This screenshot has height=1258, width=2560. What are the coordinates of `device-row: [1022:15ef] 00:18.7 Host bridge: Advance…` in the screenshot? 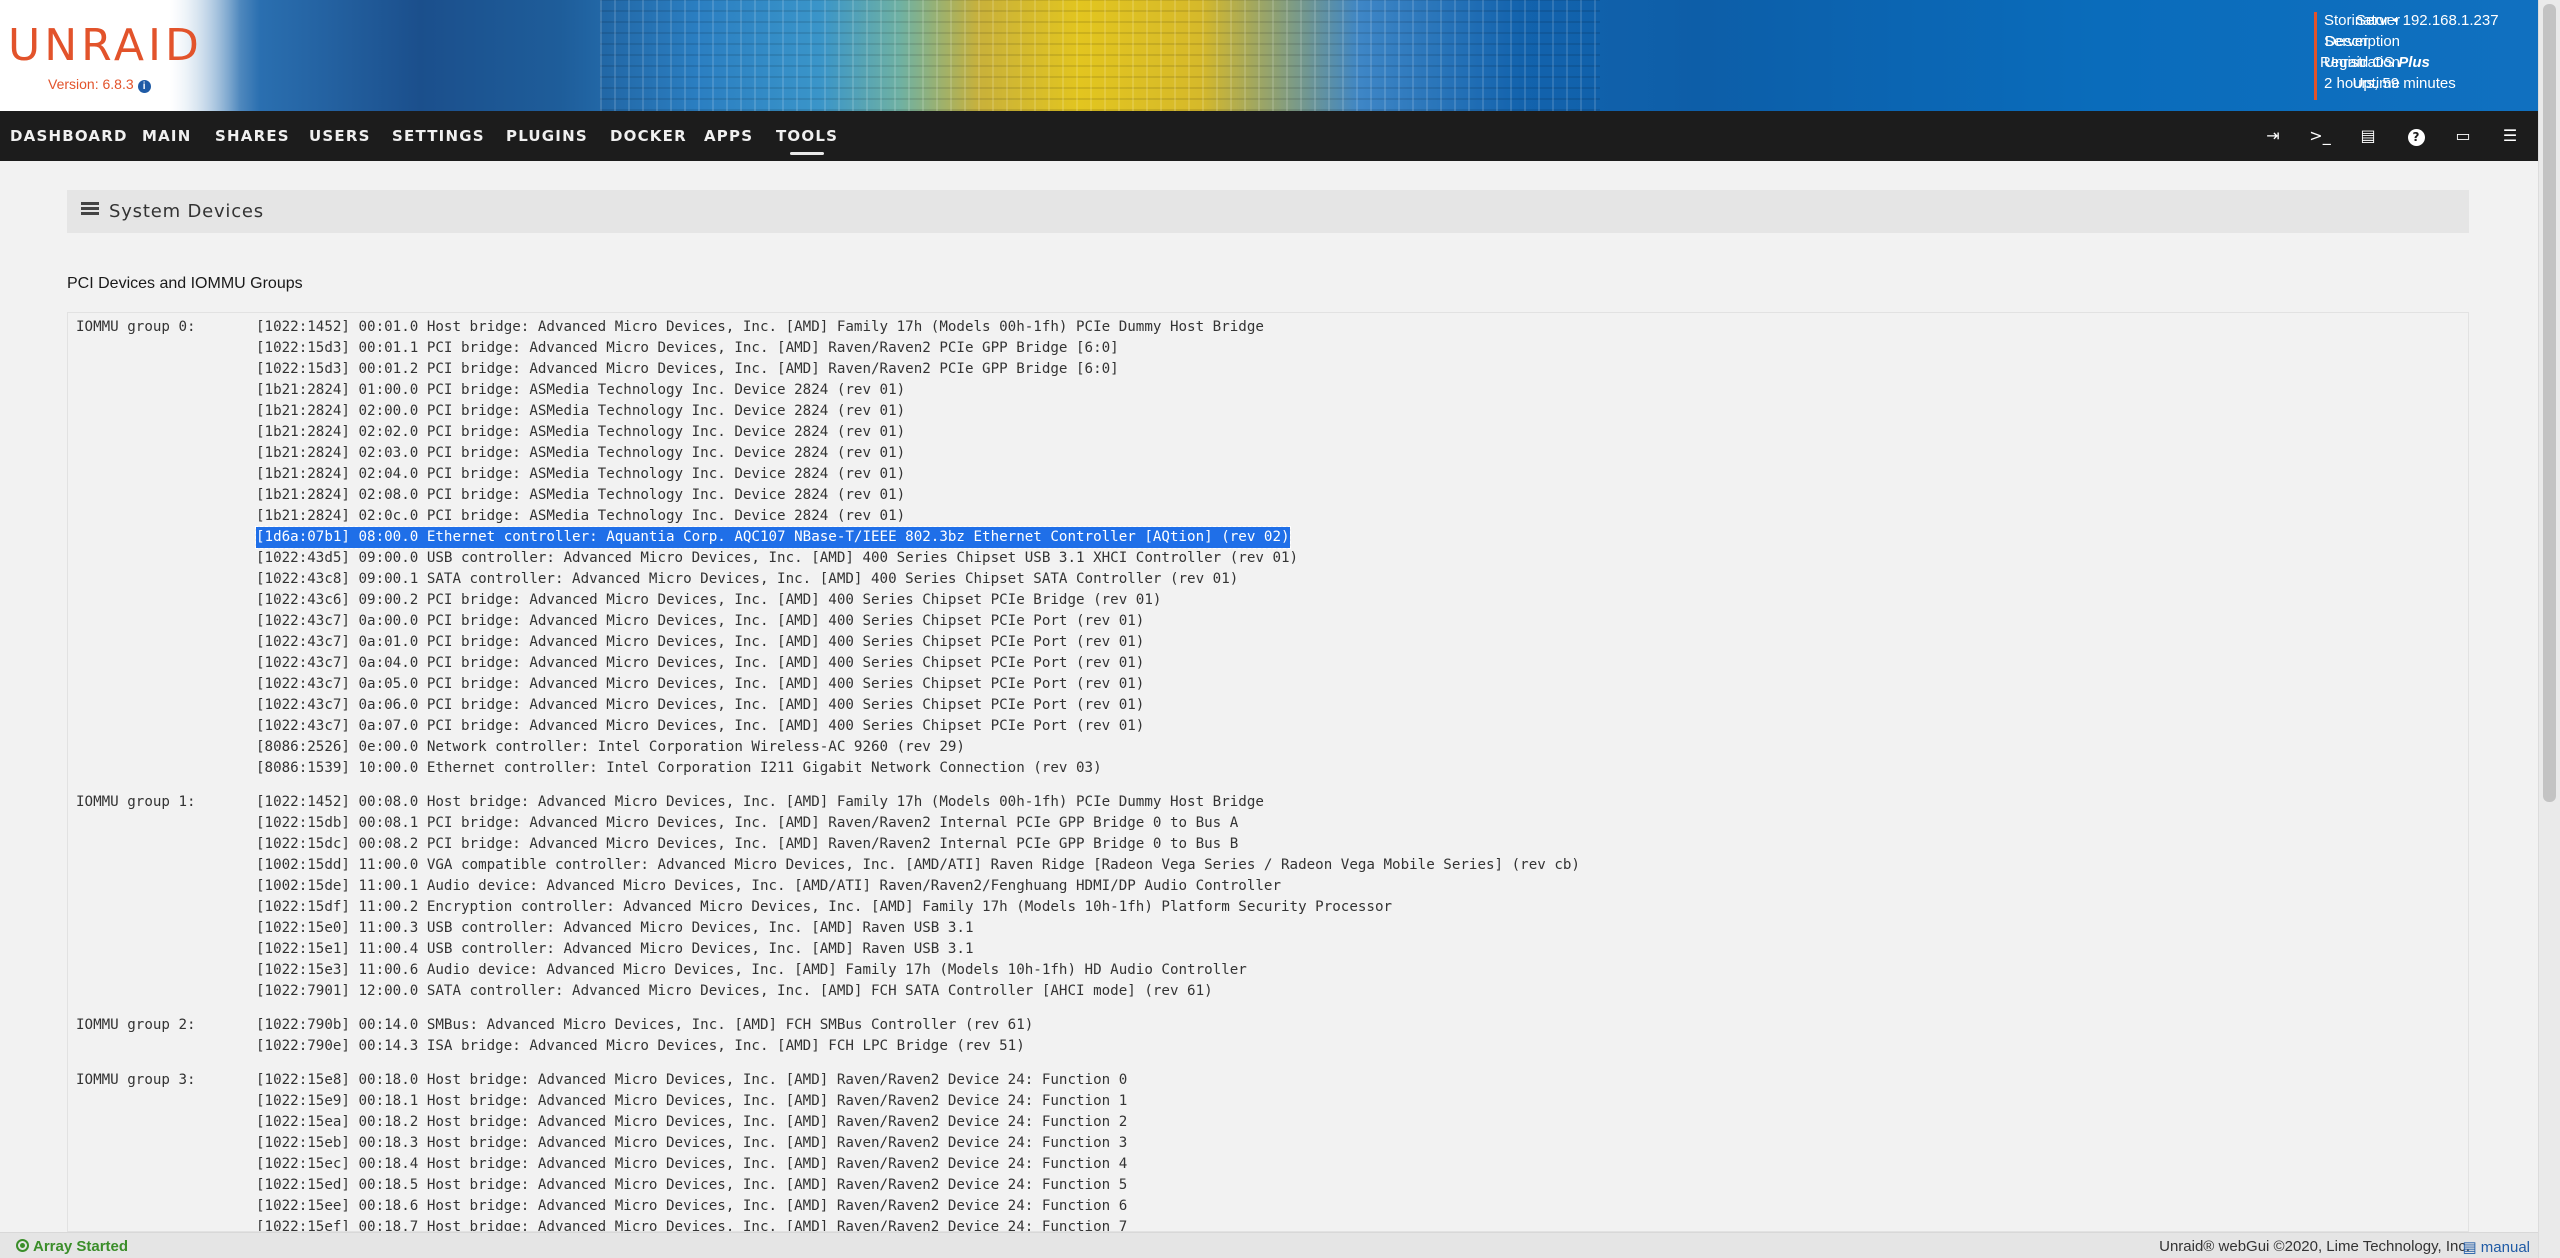 It's located at (1356, 1224).